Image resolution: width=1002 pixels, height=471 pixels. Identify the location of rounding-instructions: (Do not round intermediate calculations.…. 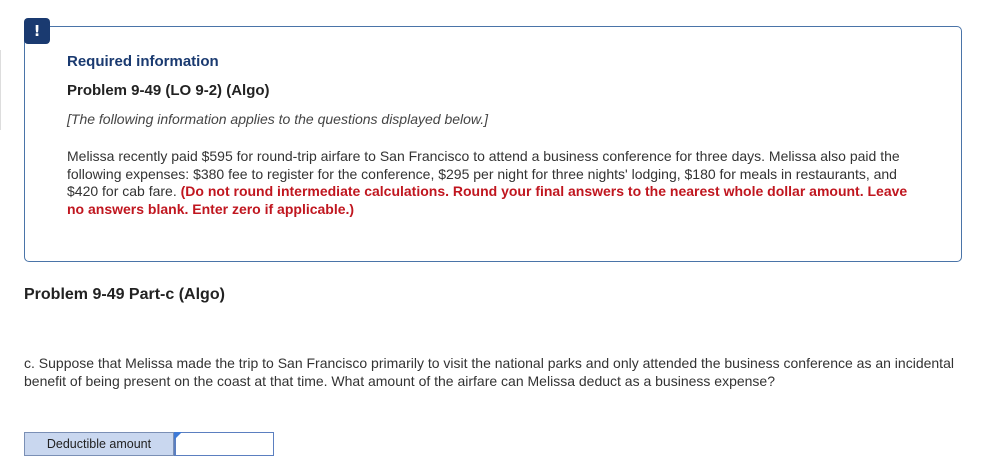
(487, 200).